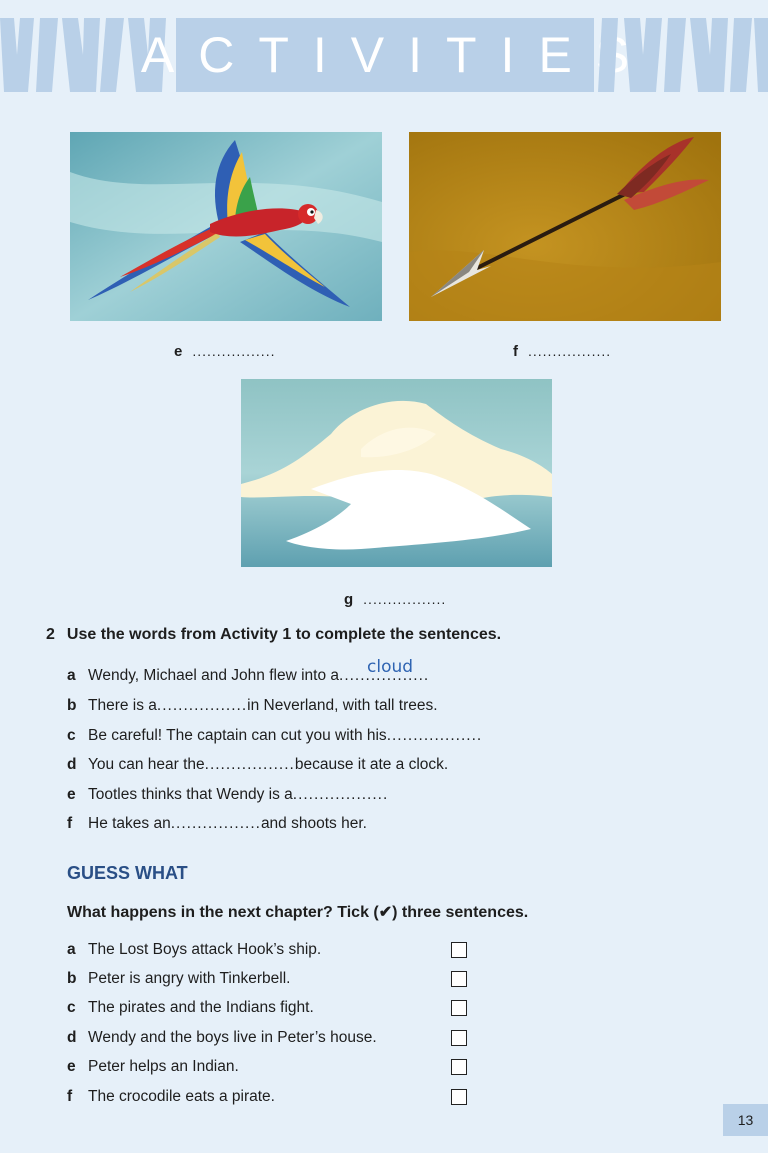 Image resolution: width=768 pixels, height=1153 pixels. What do you see at coordinates (178, 351) in the screenshot?
I see `picture-letter: e` at bounding box center [178, 351].